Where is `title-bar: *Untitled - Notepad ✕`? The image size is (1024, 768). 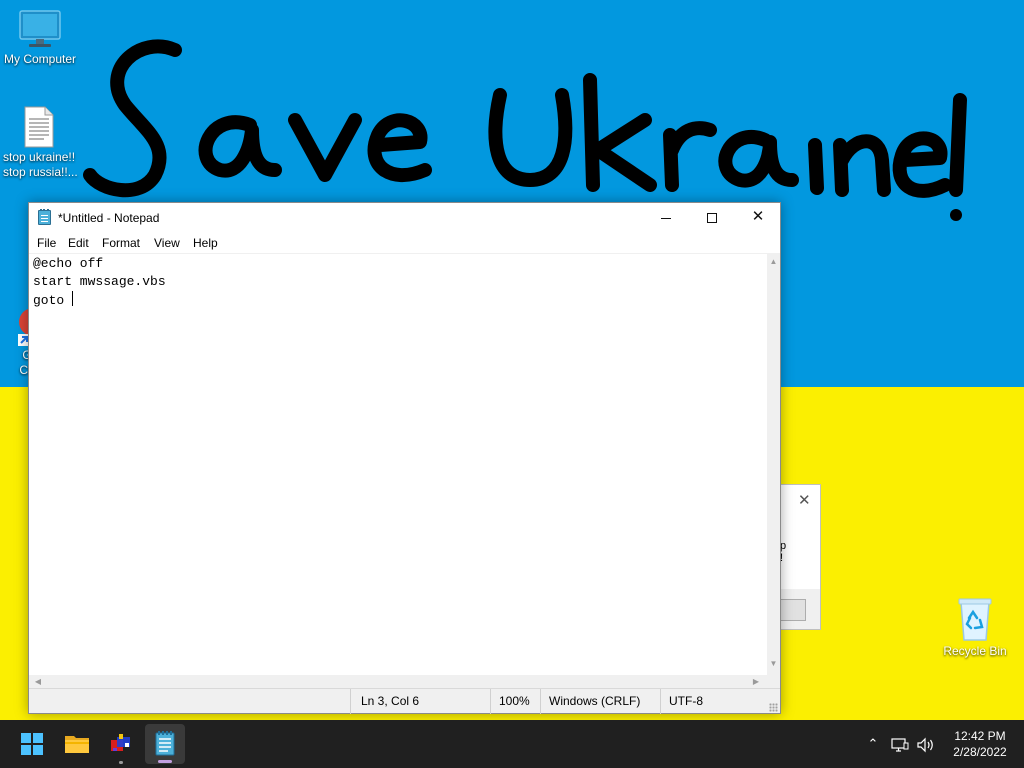
title-bar: *Untitled - Notepad ✕ is located at coordinates (404, 218).